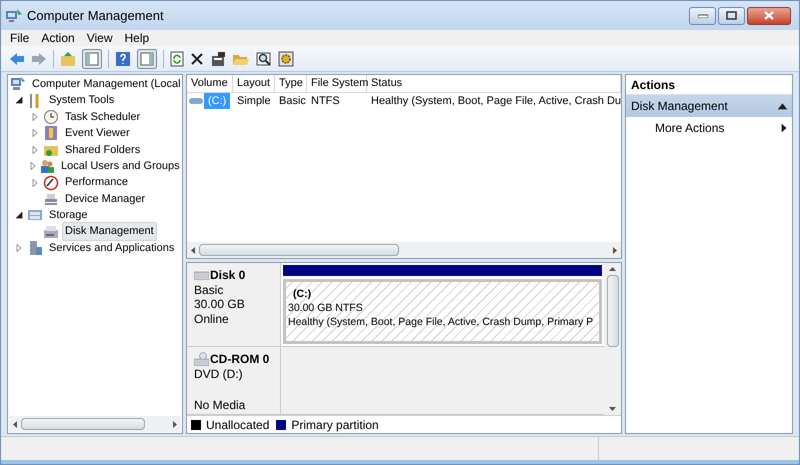  Describe the element at coordinates (212, 319) in the screenshot. I see `disk-detail: Online` at that location.